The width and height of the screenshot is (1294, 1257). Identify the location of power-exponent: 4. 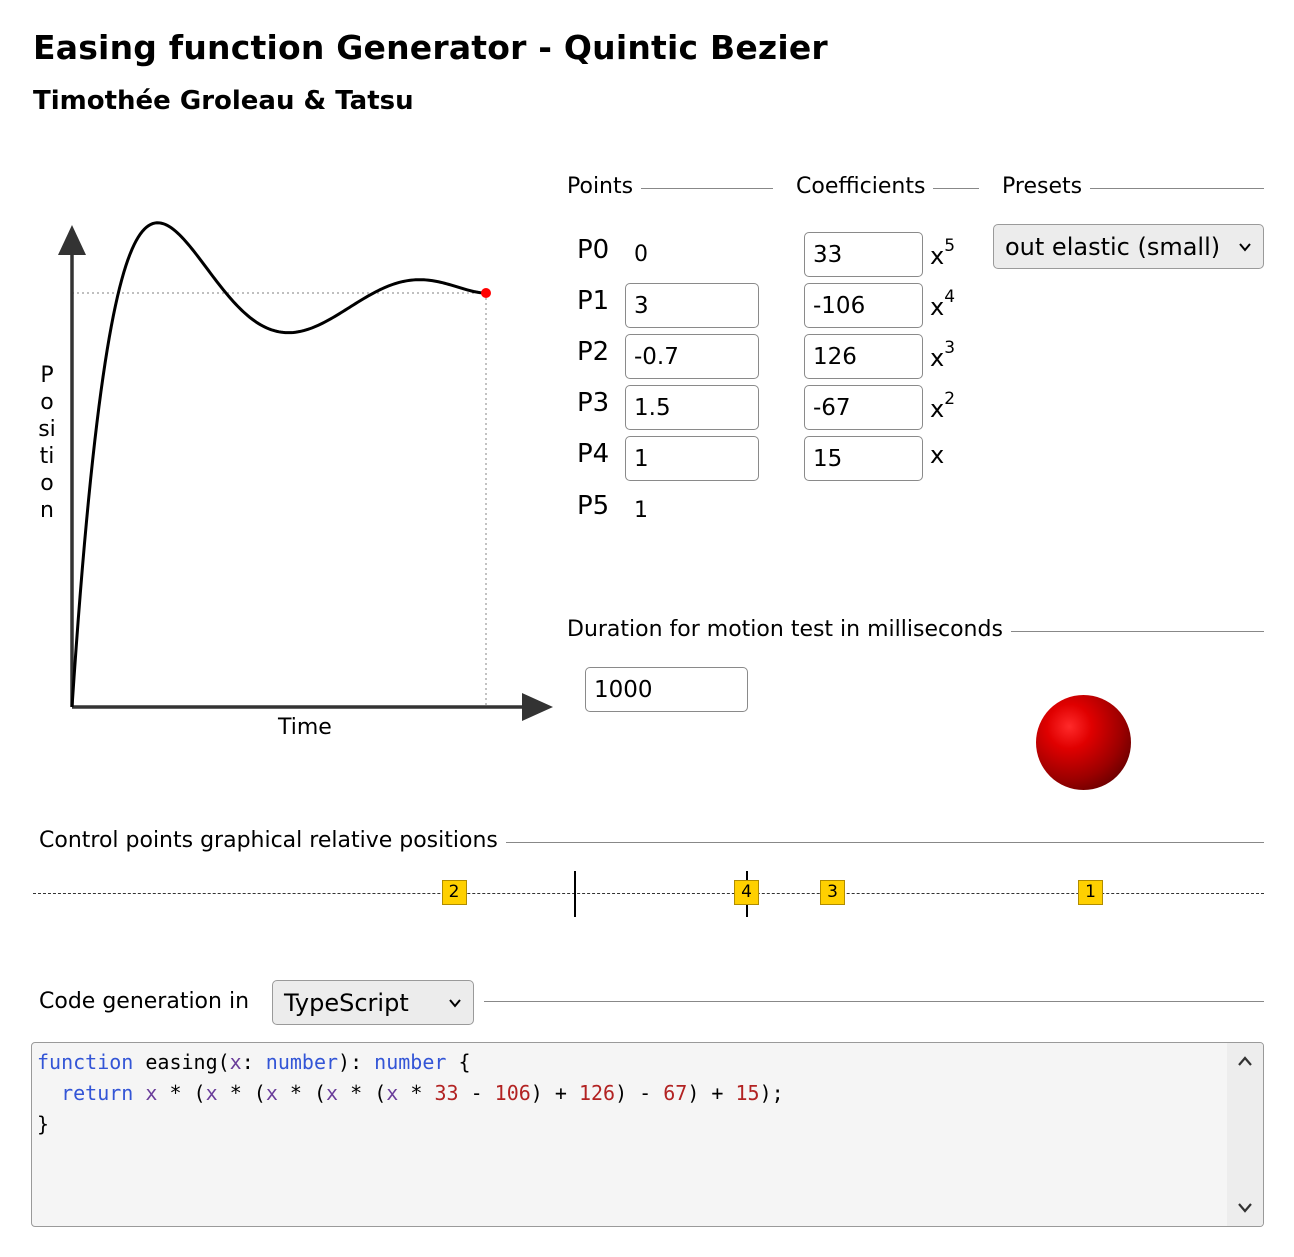
(950, 297).